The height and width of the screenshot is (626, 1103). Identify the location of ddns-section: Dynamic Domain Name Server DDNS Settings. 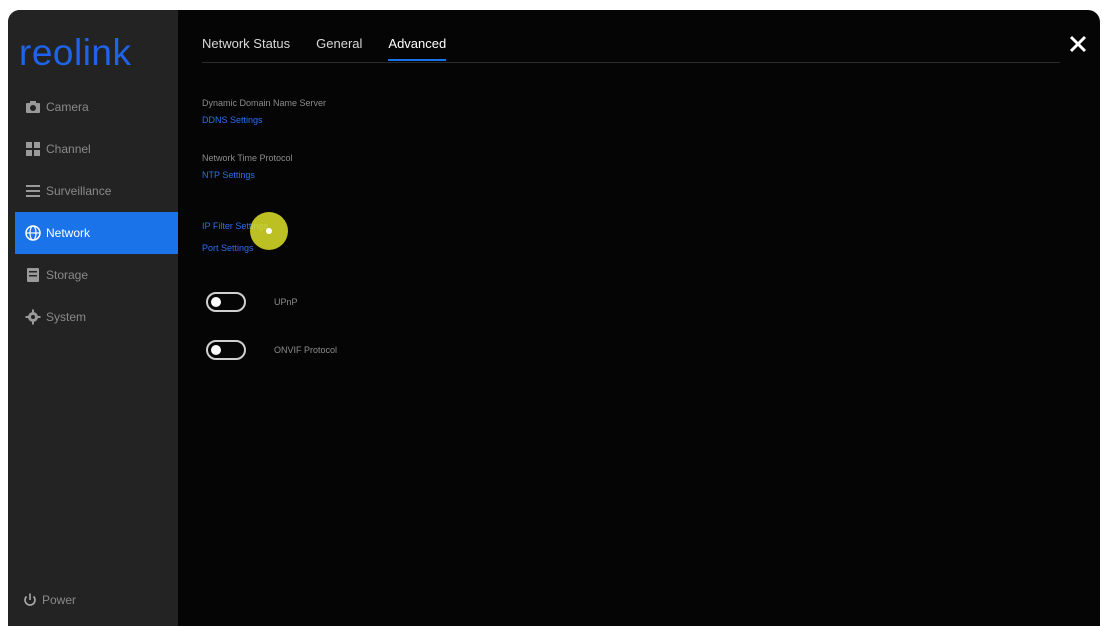
(264, 111).